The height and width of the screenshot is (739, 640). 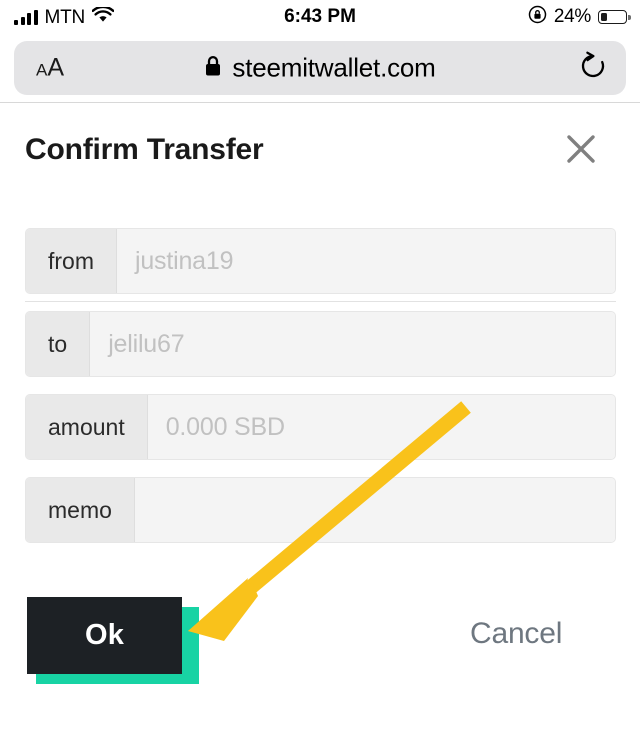 I want to click on close-icon, so click(x=581, y=149).